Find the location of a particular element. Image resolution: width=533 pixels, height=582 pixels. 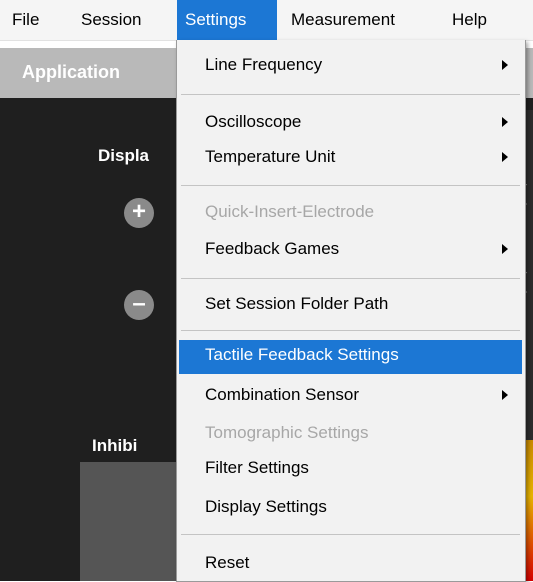

menu-item-feedback-games: Feedback Games is located at coordinates (350, 250).